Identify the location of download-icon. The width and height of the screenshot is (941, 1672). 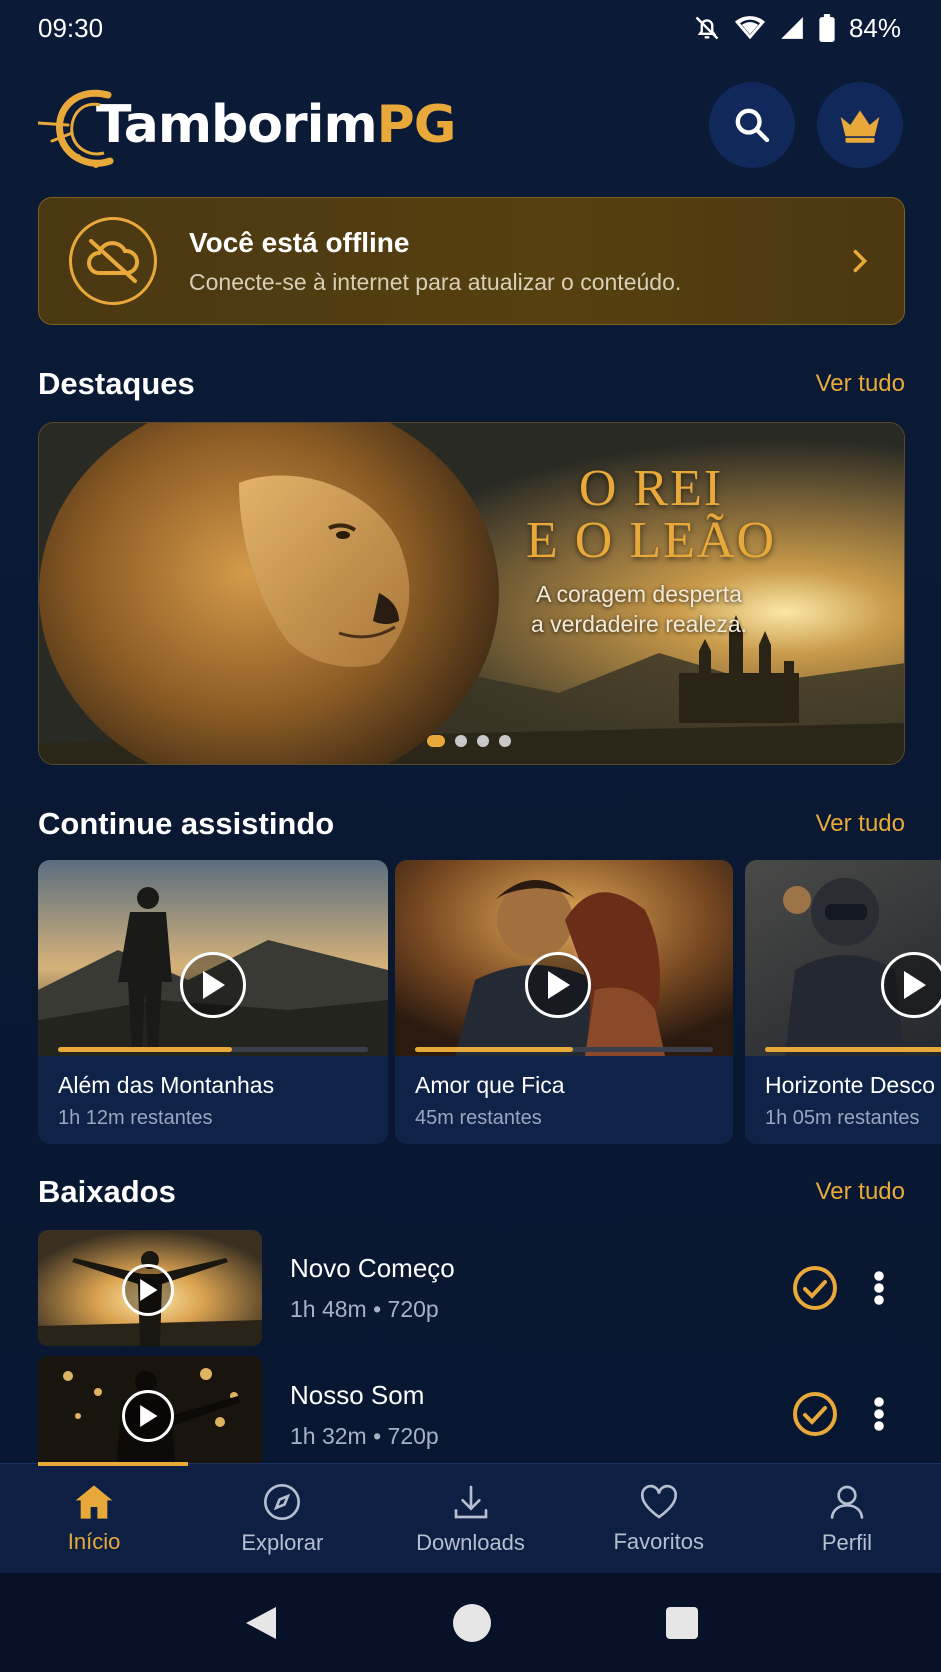
(470, 1501).